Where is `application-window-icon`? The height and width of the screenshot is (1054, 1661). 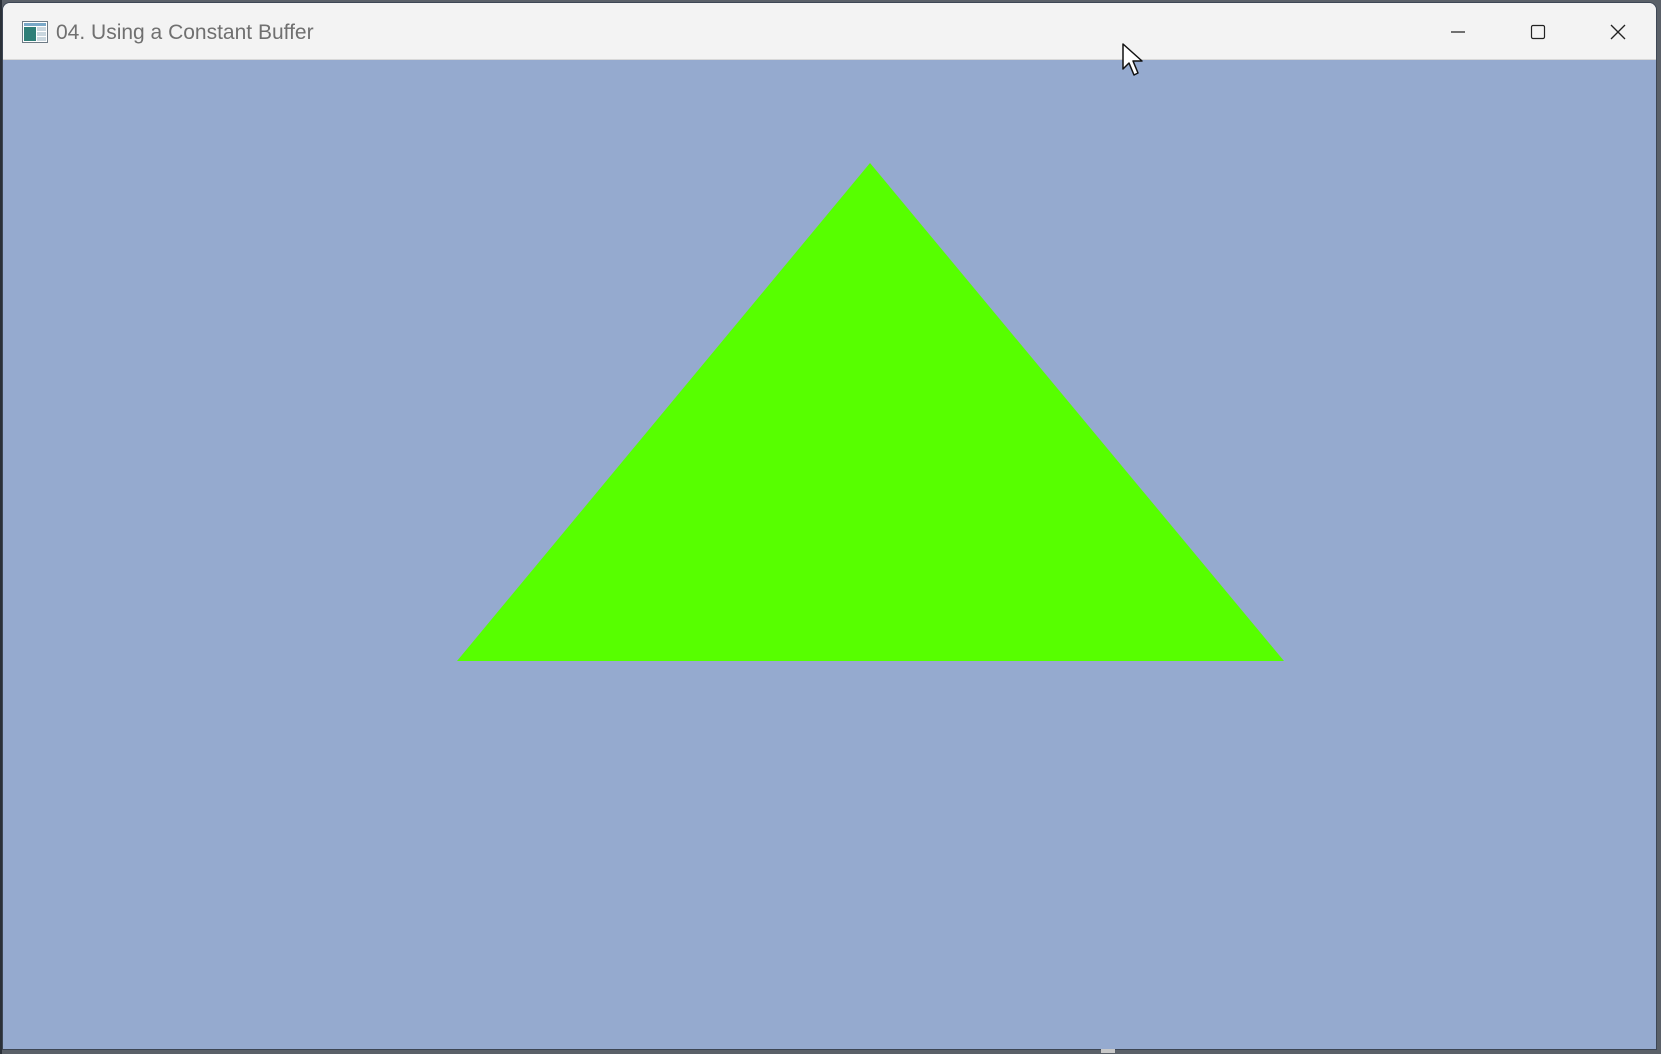 application-window-icon is located at coordinates (35, 32).